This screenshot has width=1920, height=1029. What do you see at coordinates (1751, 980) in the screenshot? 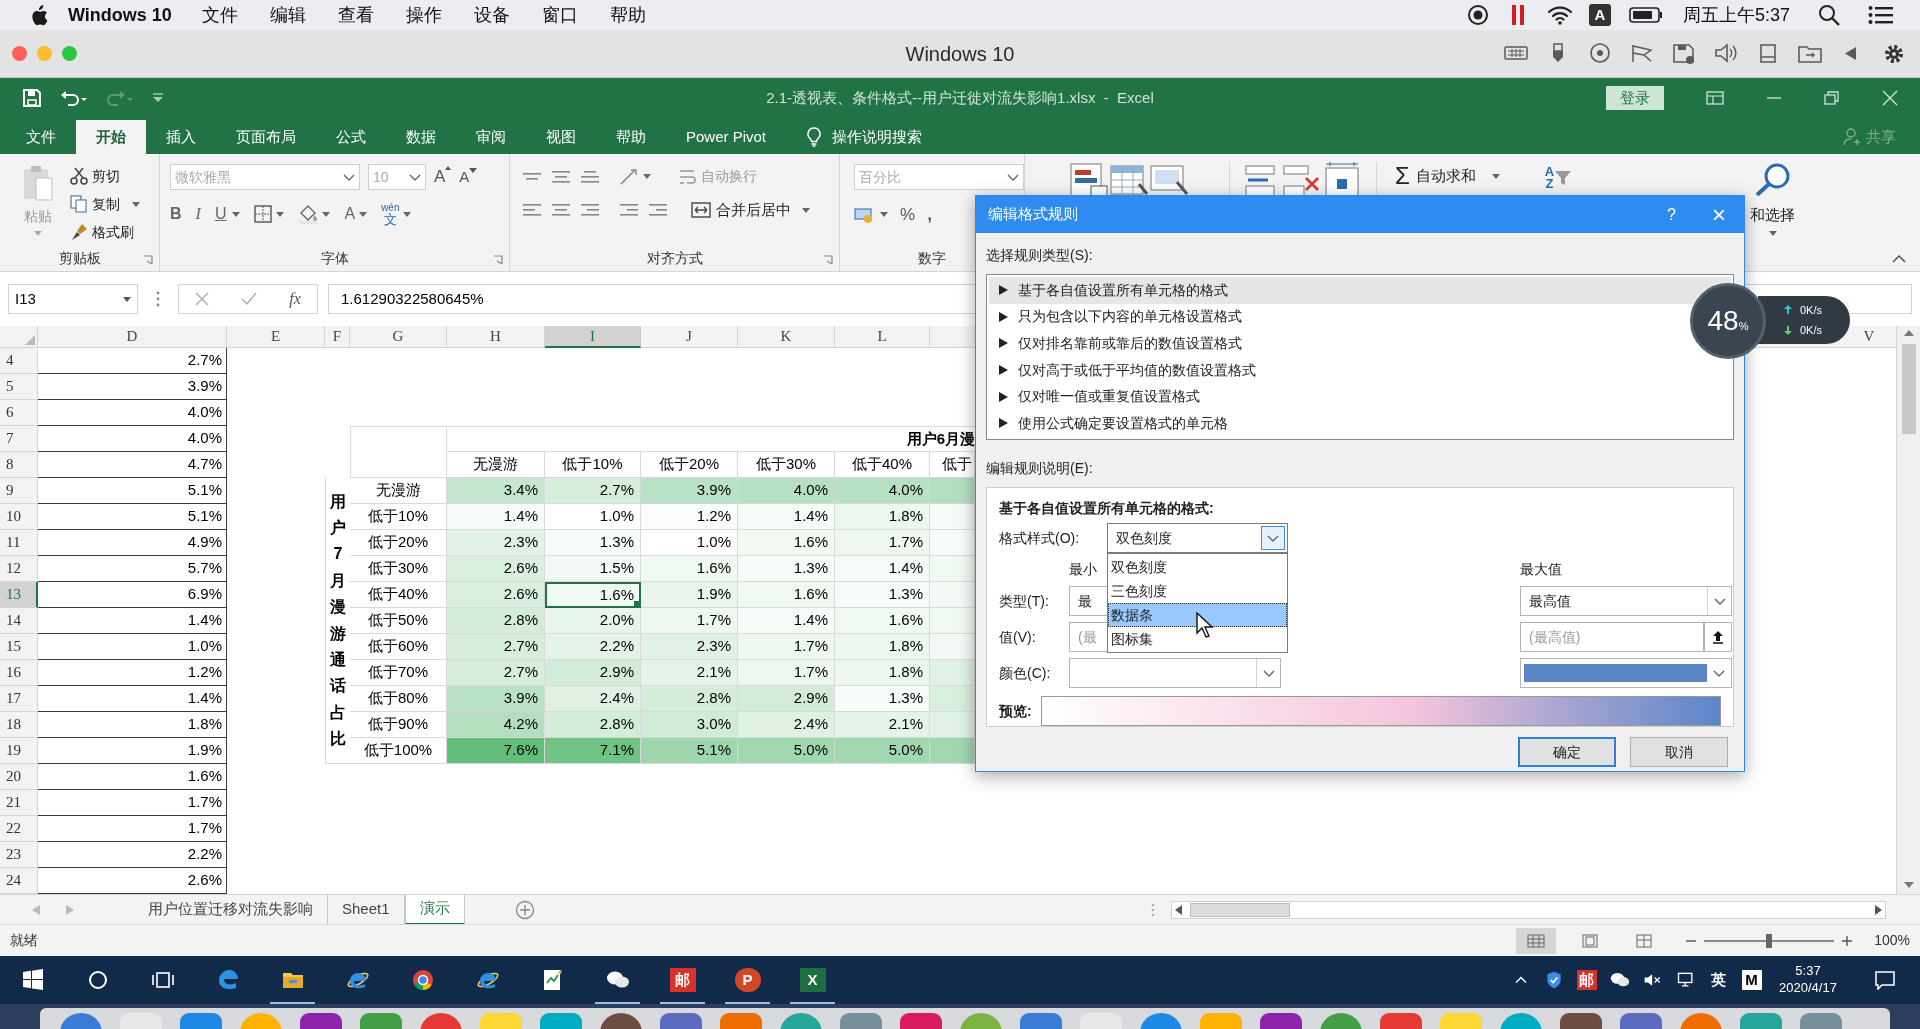
I see `app-icon: M` at bounding box center [1751, 980].